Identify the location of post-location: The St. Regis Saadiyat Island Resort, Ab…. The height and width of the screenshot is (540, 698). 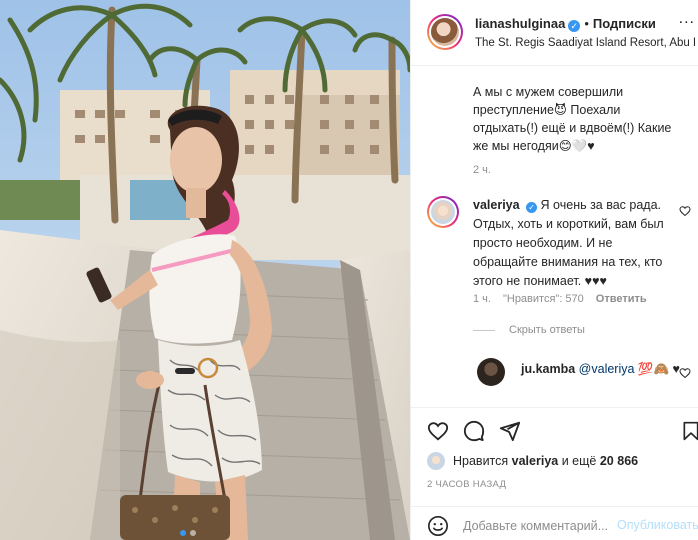
(585, 43).